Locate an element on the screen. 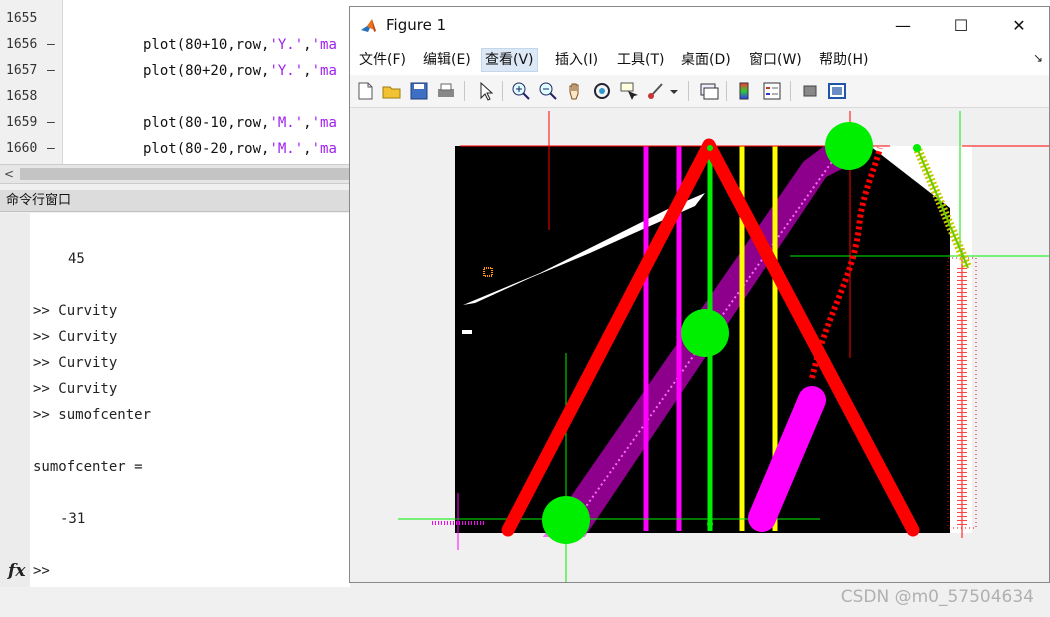 This screenshot has width=1050, height=617. command-window-title: 命令行窗口 is located at coordinates (175, 201).